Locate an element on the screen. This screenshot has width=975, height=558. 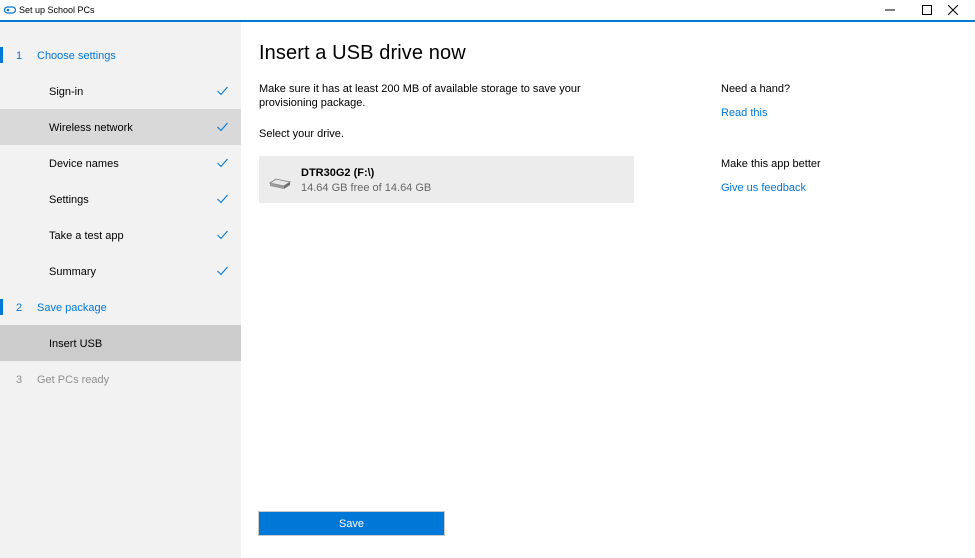
window-title: Set up School PCs is located at coordinates (57, 10).